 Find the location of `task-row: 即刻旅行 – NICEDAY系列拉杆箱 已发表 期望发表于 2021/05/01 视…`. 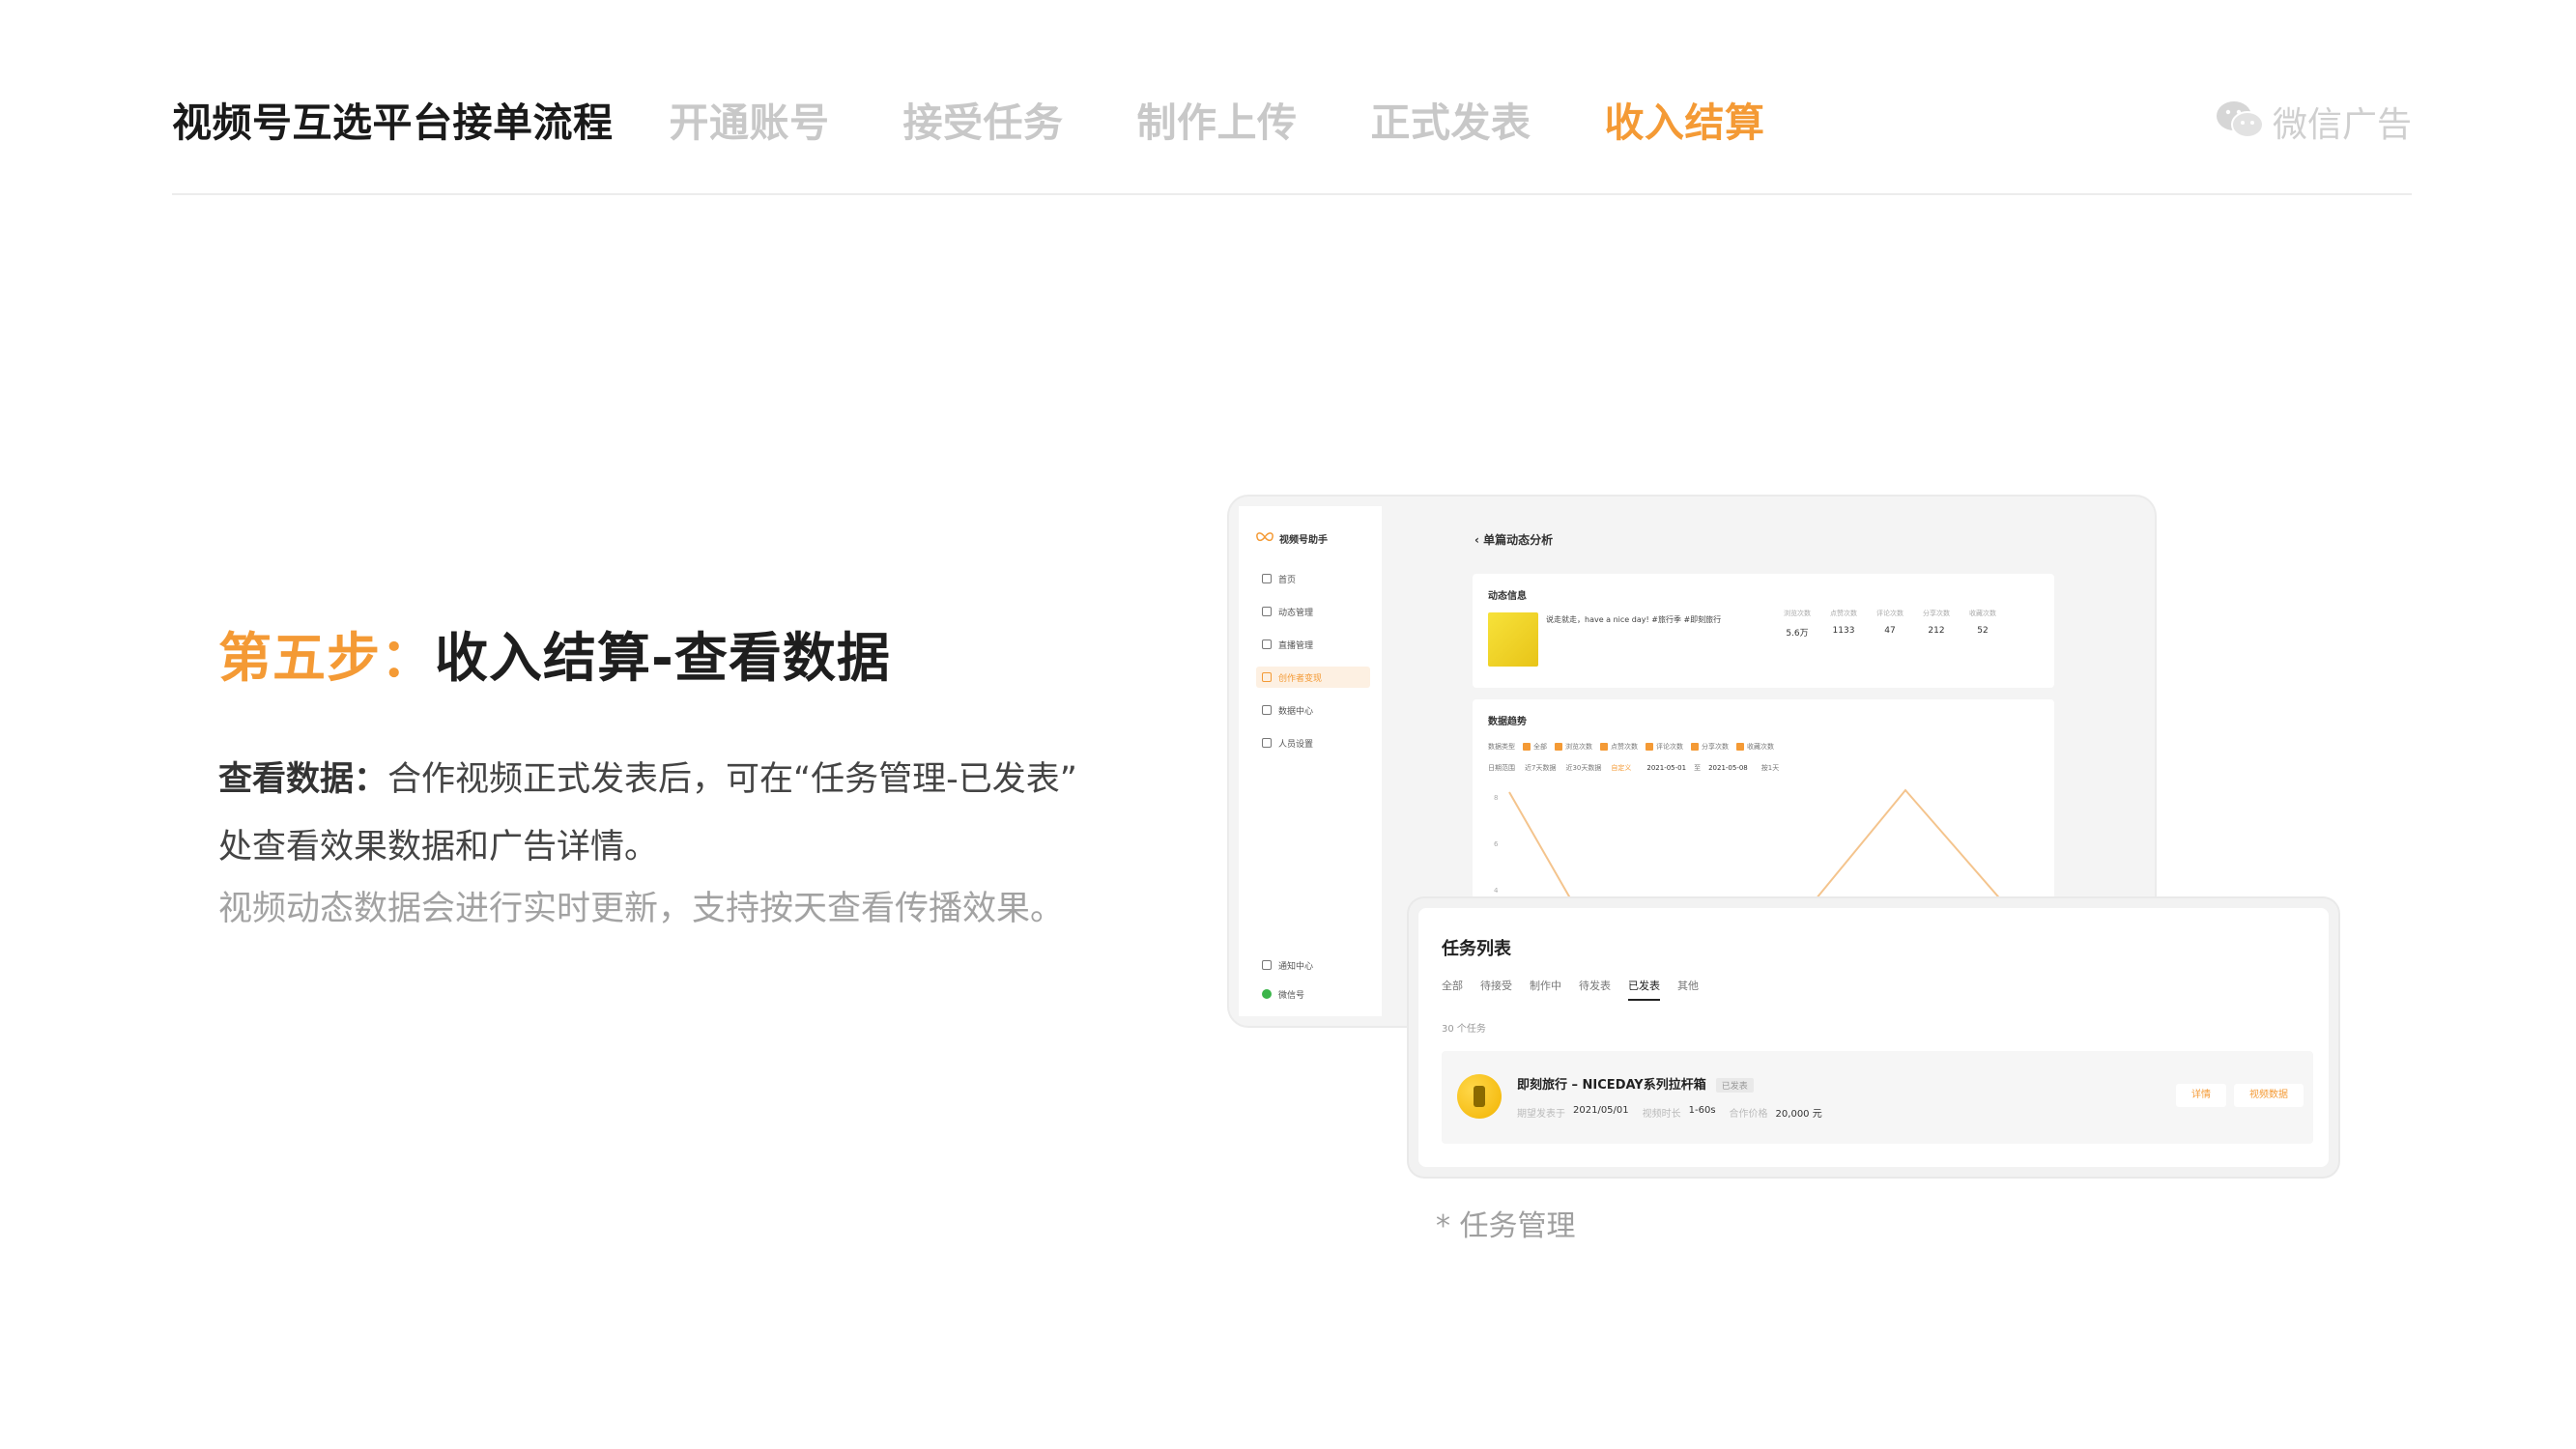

task-row: 即刻旅行 – NICEDAY系列拉杆箱 已发表 期望发表于 2021/05/01 视… is located at coordinates (1878, 1097).